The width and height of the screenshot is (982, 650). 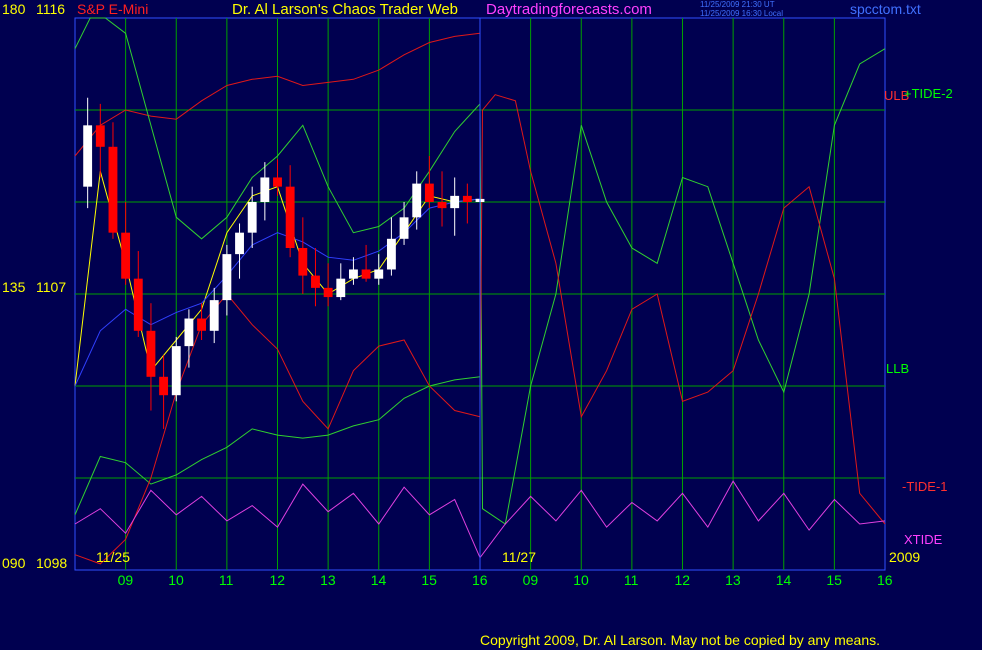 What do you see at coordinates (905, 557) in the screenshot?
I see `year-label: 2009` at bounding box center [905, 557].